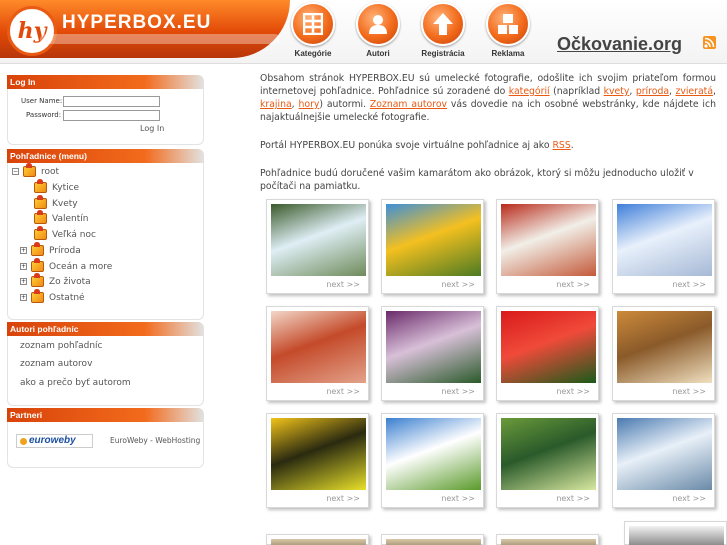 Image resolution: width=727 pixels, height=545 pixels. What do you see at coordinates (378, 30) in the screenshot?
I see `nav-autori: Autori` at bounding box center [378, 30].